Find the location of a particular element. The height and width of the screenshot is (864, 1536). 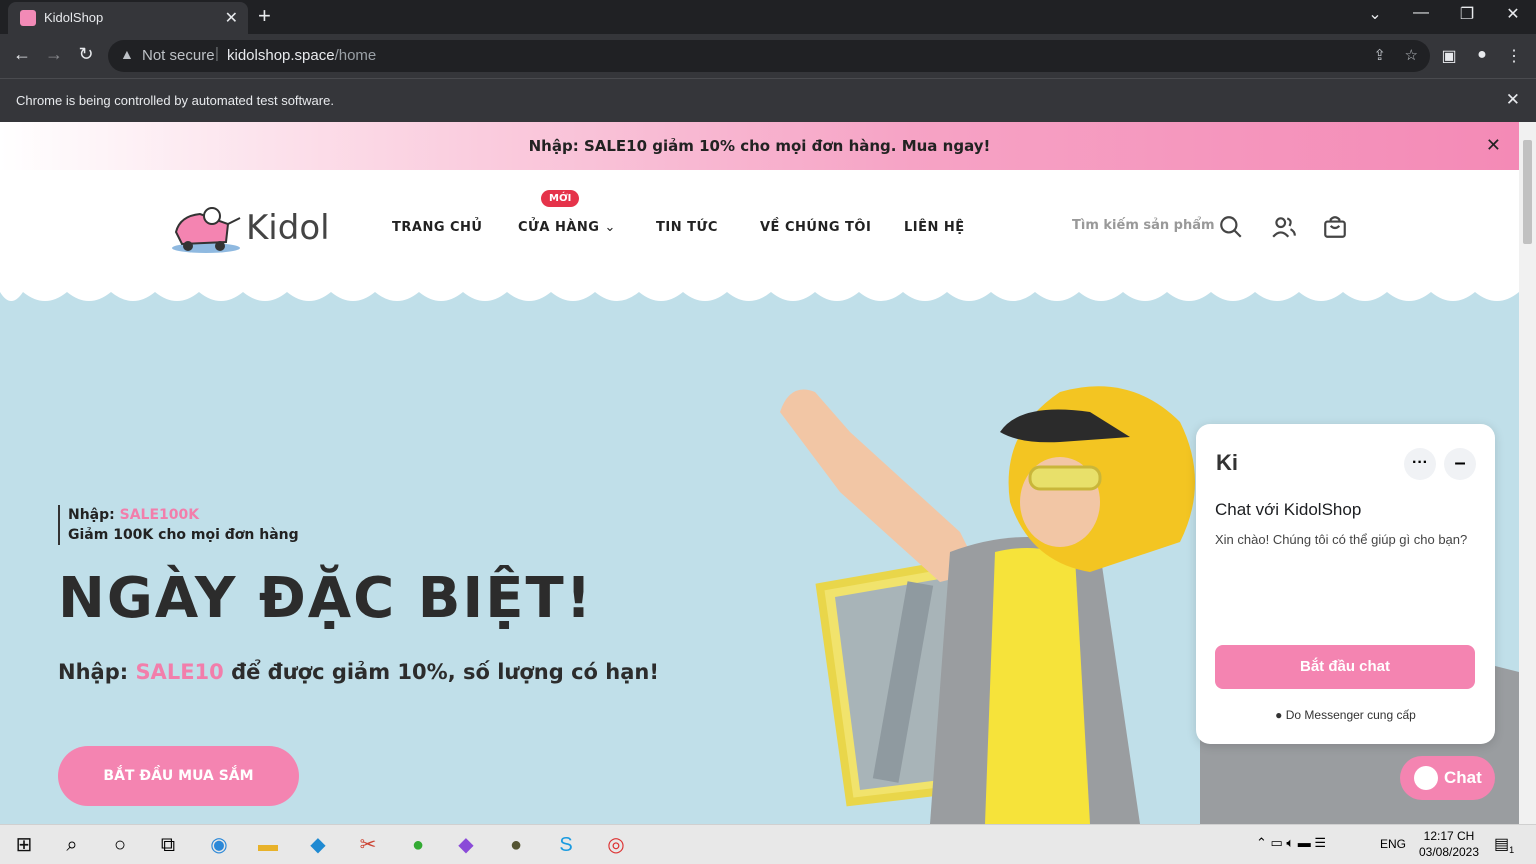

nav-about: VỀ CHÚNG TÔI is located at coordinates (815, 227).